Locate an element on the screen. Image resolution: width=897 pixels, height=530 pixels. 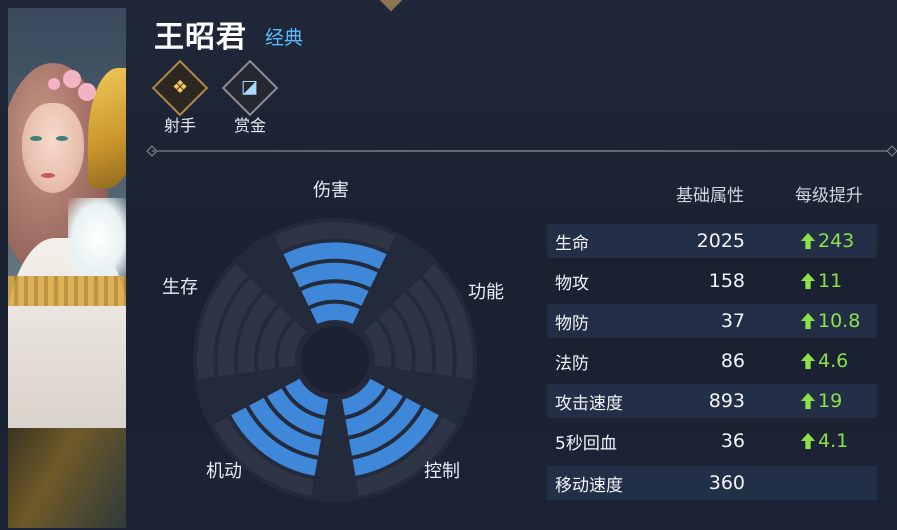
radar-label-survival: 生存 is located at coordinates (180, 287).